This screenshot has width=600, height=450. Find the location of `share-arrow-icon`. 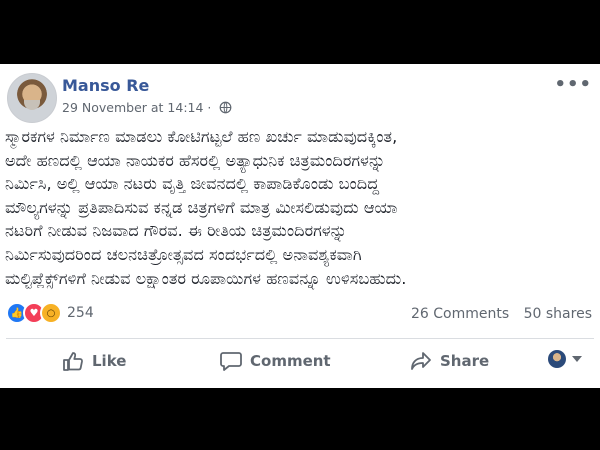

share-arrow-icon is located at coordinates (421, 361).